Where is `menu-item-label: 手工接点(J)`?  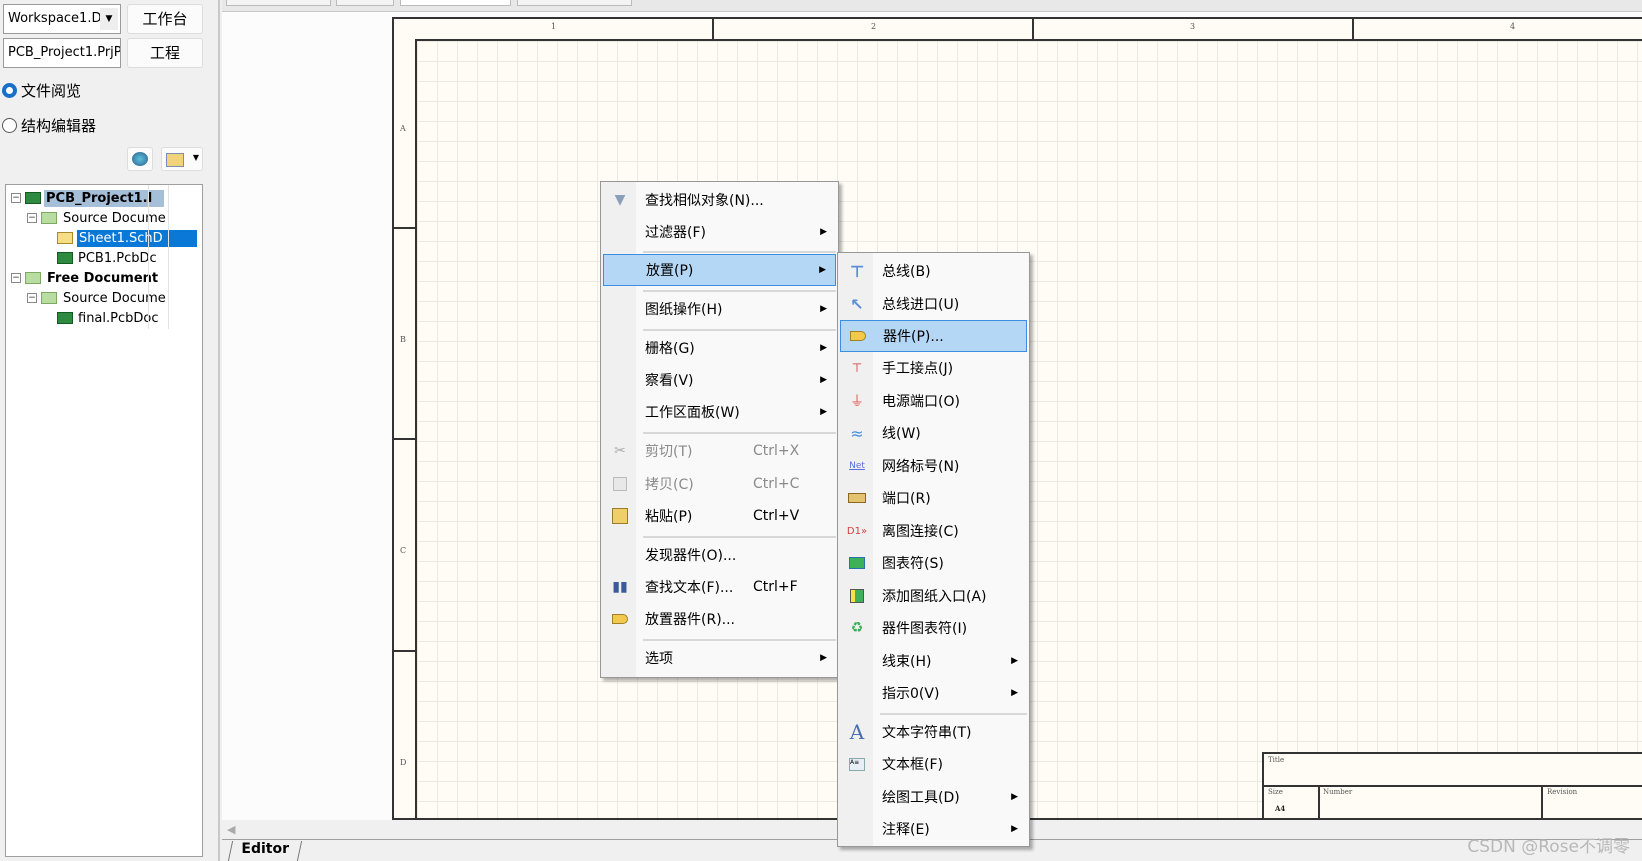
menu-item-label: 手工接点(J) is located at coordinates (918, 369).